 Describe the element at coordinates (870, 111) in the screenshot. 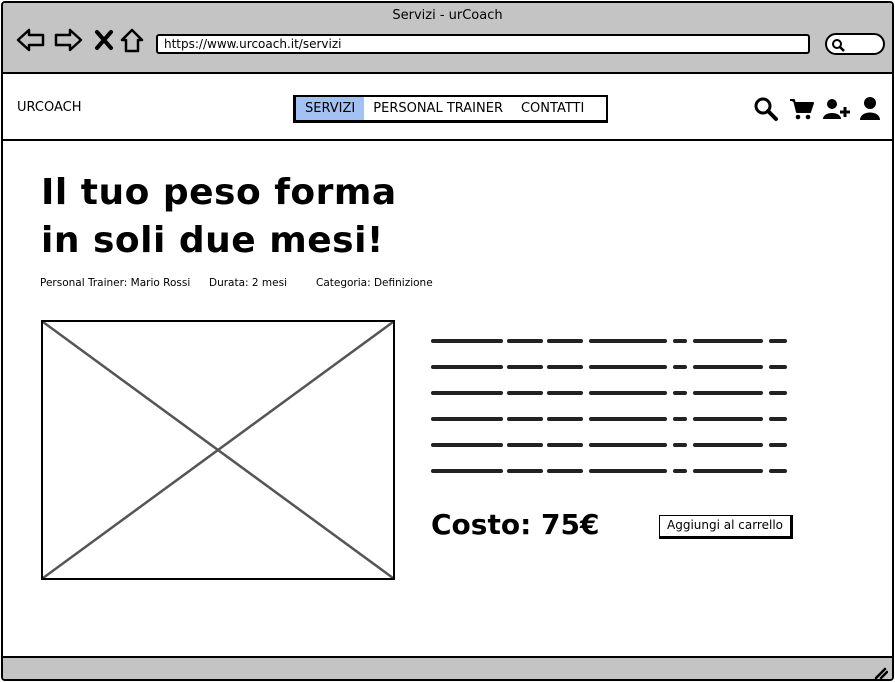

I see `user-icon` at that location.